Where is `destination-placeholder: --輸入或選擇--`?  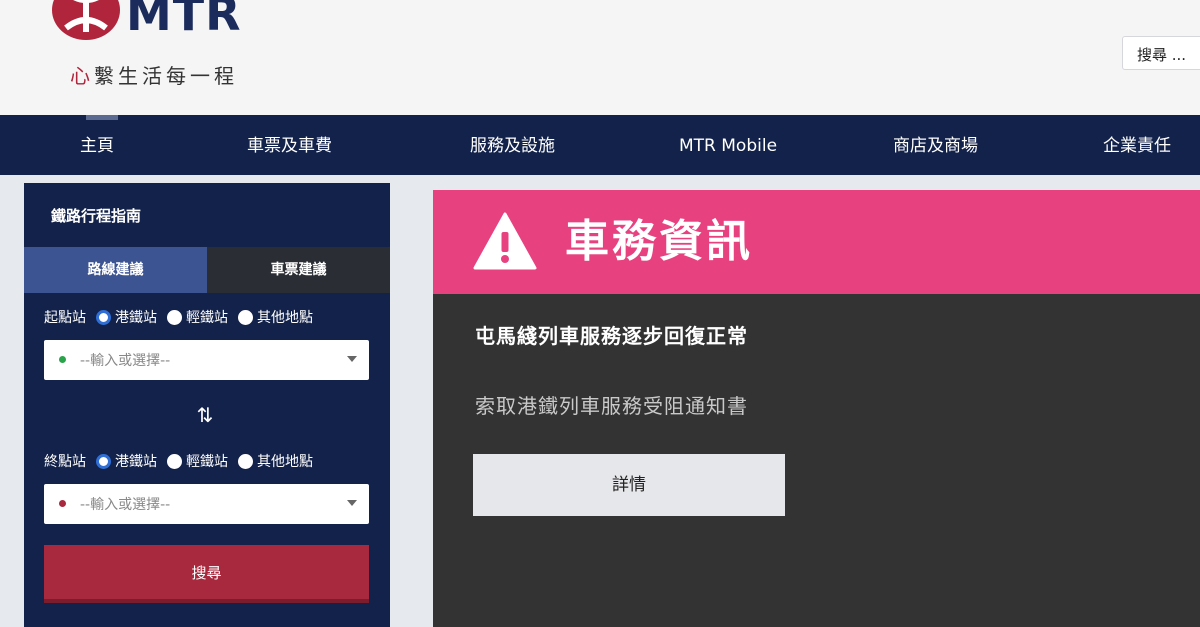
destination-placeholder: --輸入或選擇-- is located at coordinates (125, 505).